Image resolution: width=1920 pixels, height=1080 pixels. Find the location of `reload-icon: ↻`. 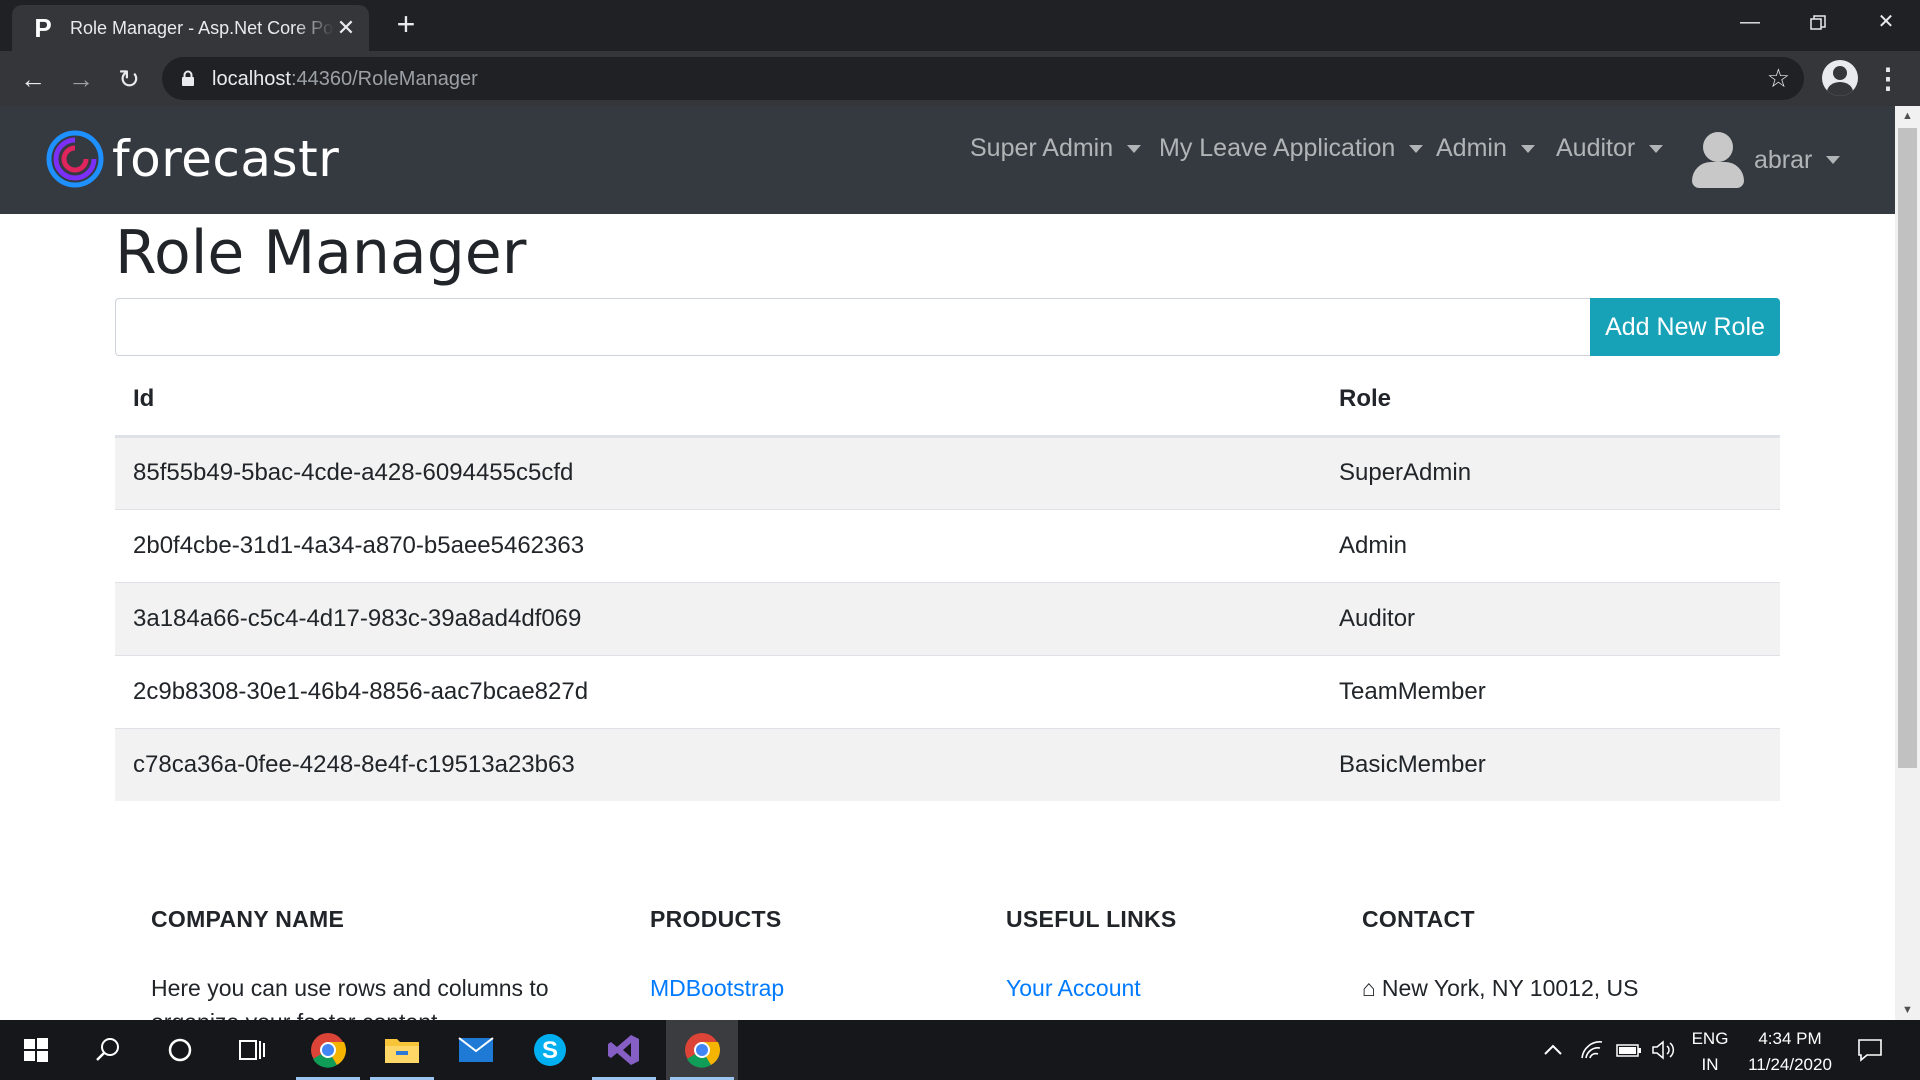

reload-icon: ↻ is located at coordinates (129, 79).